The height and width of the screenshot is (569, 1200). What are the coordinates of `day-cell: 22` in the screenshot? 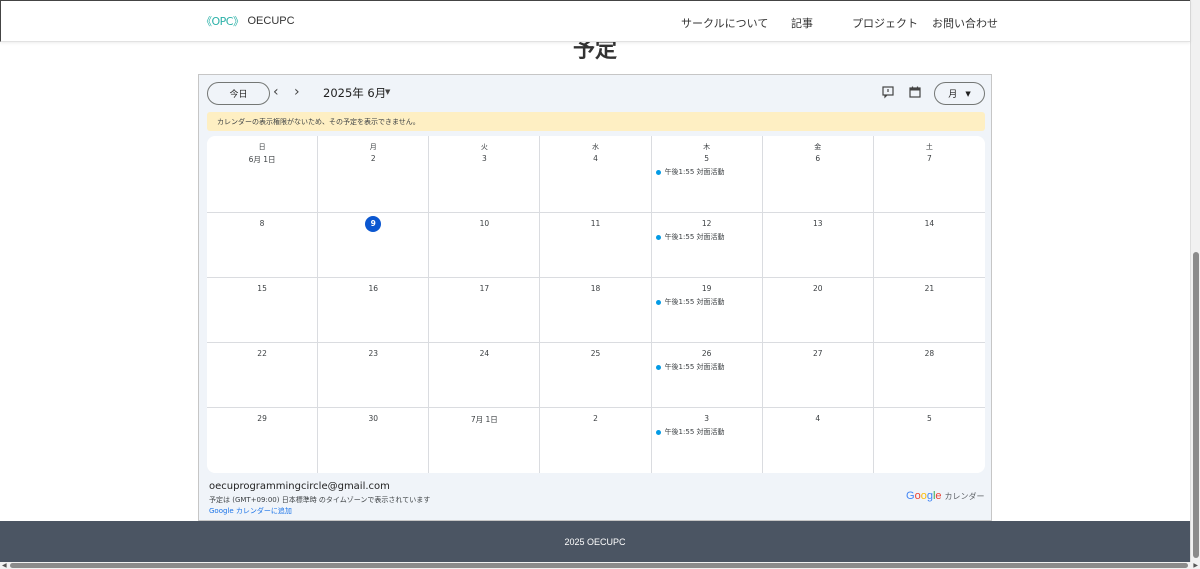 It's located at (263, 375).